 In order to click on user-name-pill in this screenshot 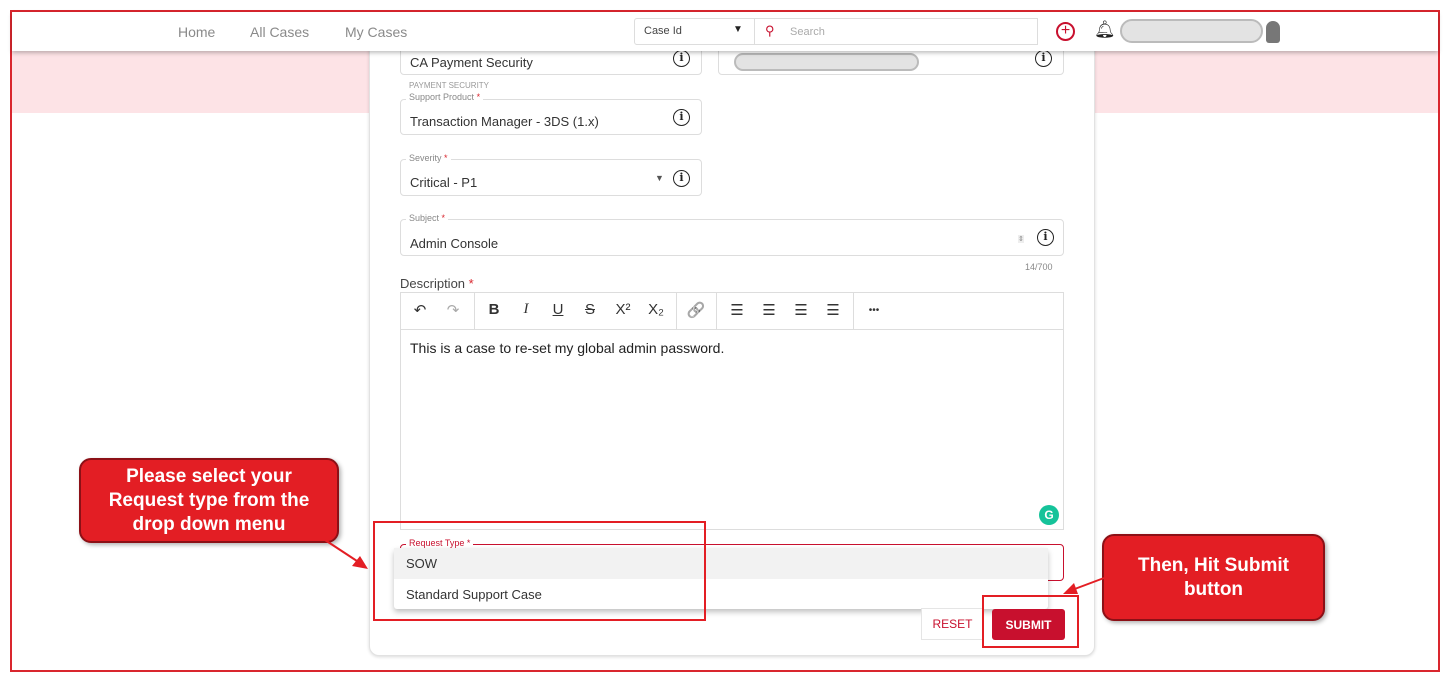, I will do `click(1191, 31)`.